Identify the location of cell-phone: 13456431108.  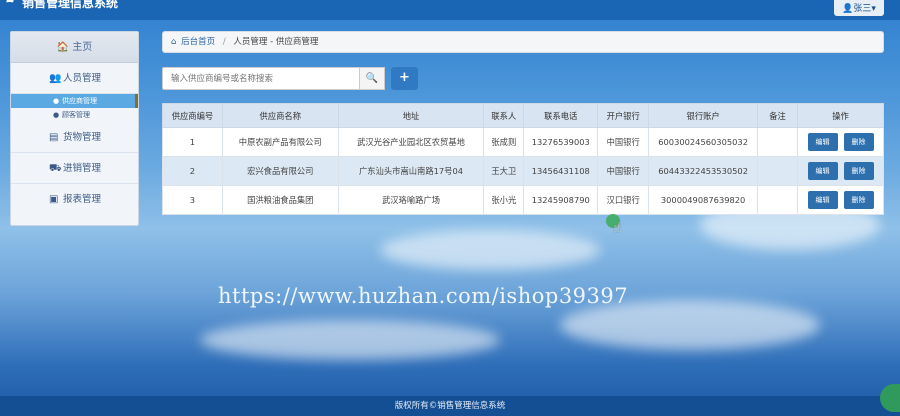
(561, 171).